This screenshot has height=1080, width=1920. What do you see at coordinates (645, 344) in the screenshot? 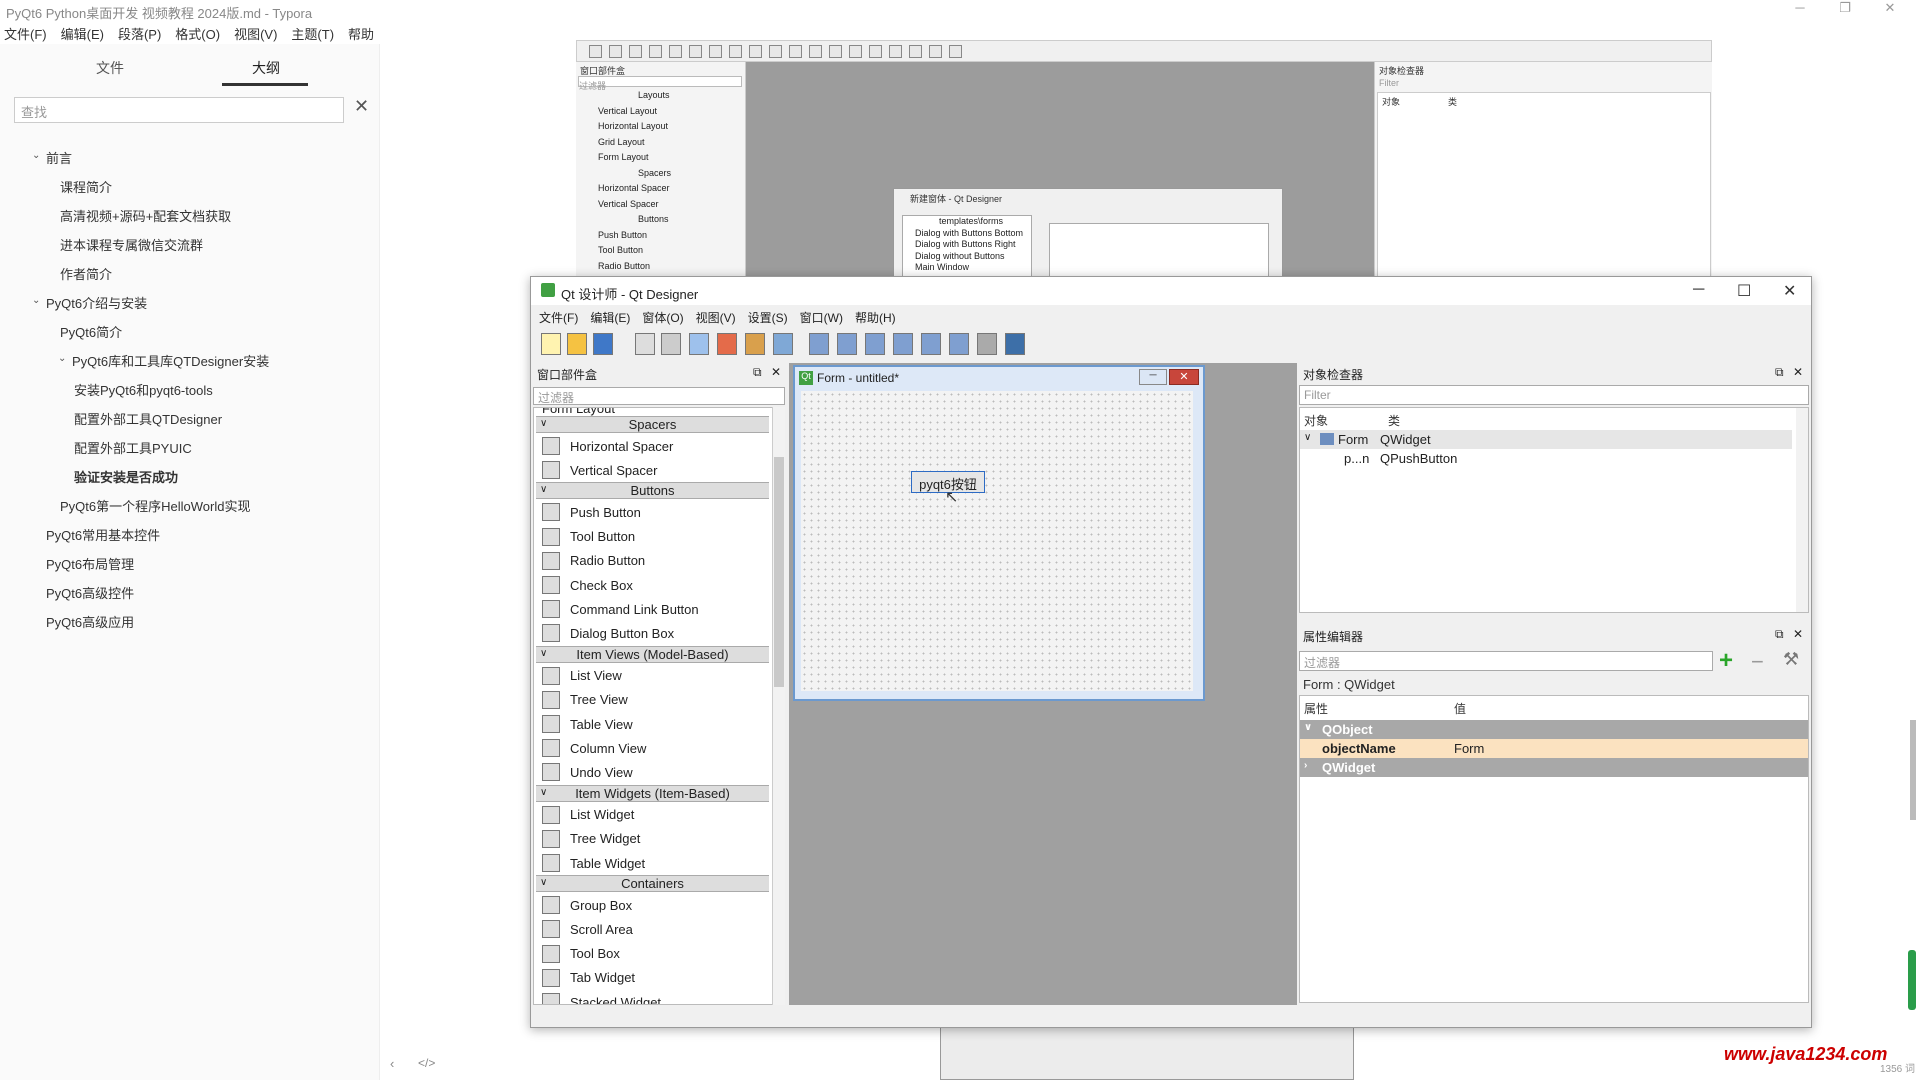
I see `send-to-back-icon` at bounding box center [645, 344].